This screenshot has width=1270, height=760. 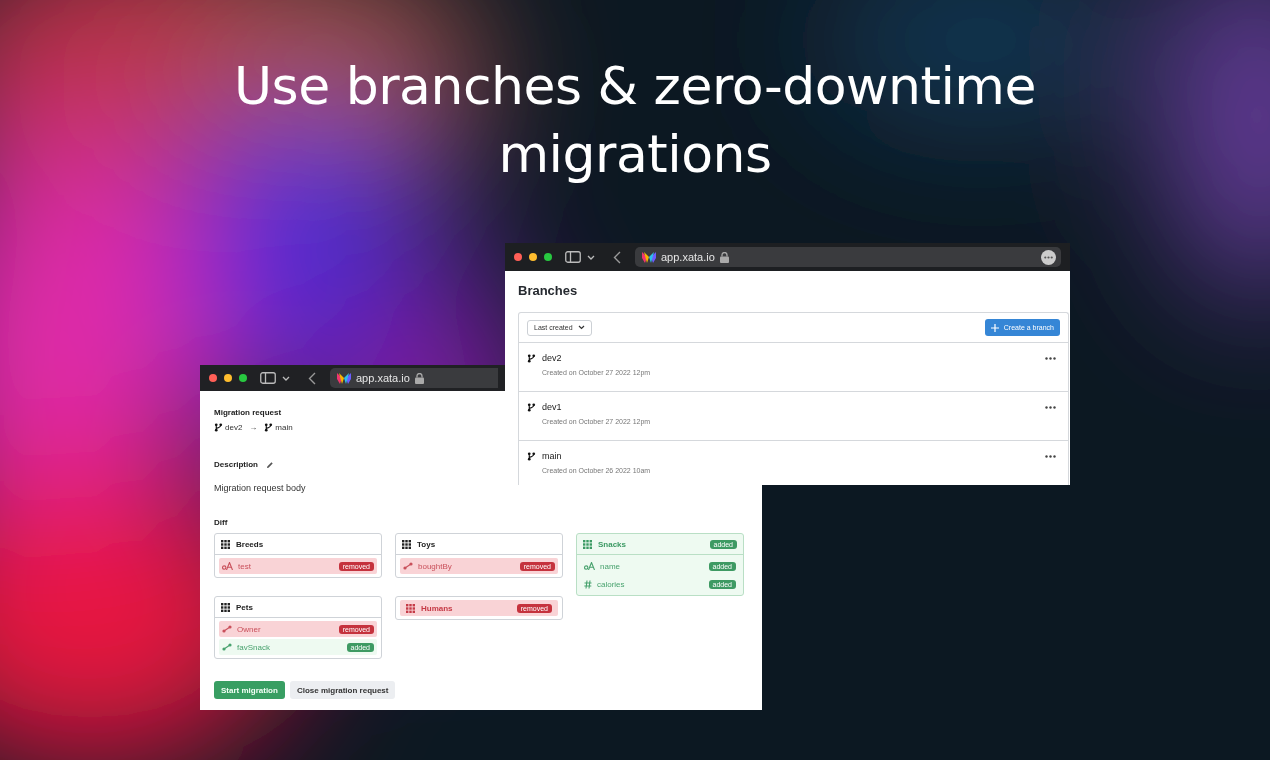 I want to click on table-name: Toys, so click(x=427, y=544).